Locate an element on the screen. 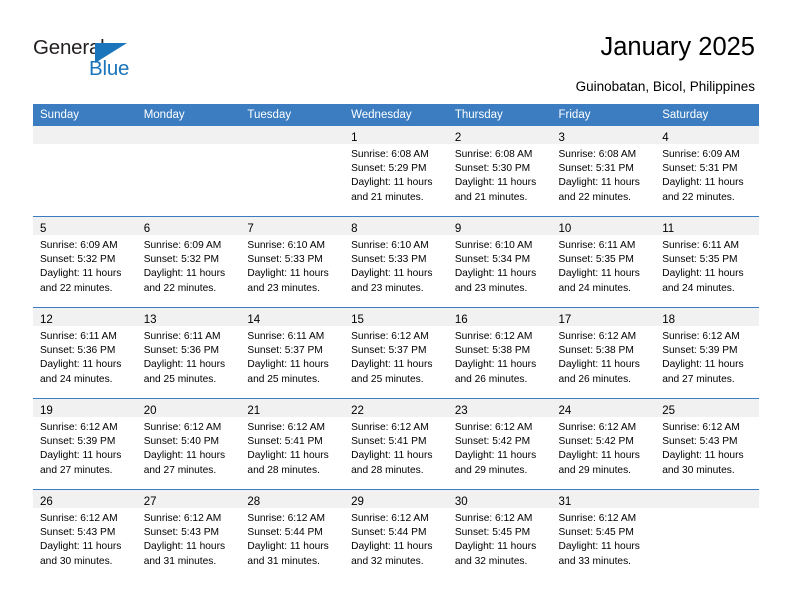 The width and height of the screenshot is (792, 612). day-number-band: 16 is located at coordinates (499, 317).